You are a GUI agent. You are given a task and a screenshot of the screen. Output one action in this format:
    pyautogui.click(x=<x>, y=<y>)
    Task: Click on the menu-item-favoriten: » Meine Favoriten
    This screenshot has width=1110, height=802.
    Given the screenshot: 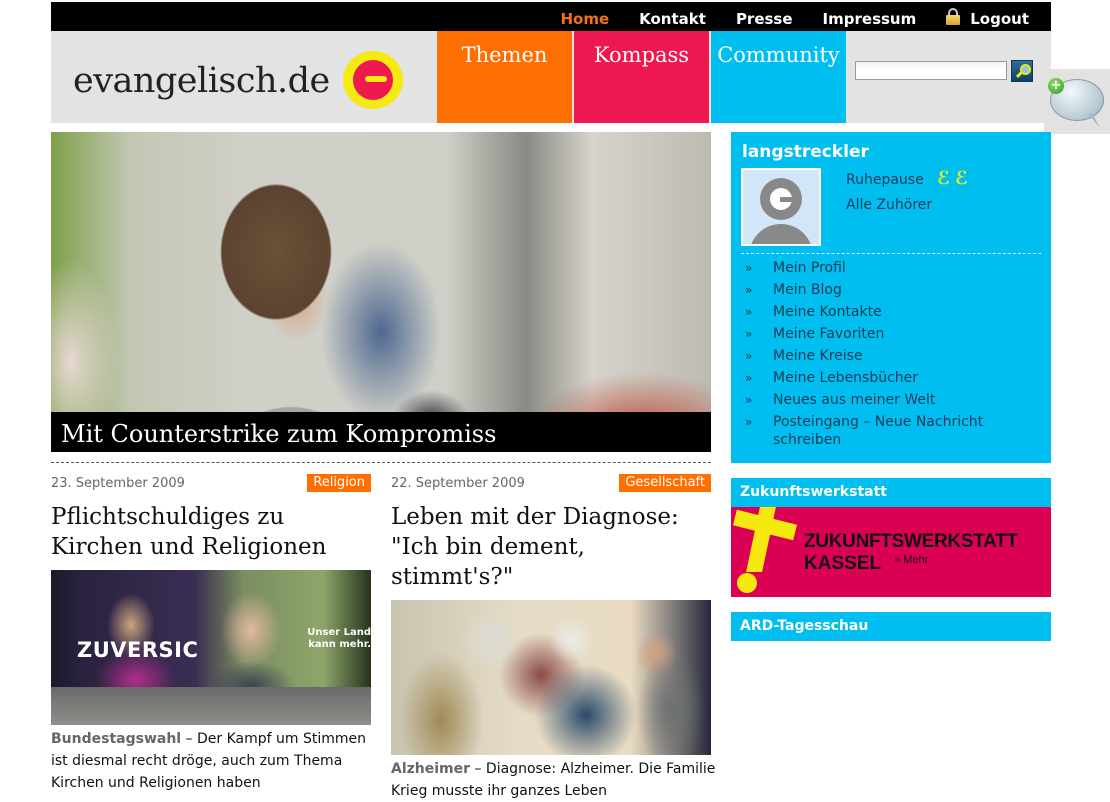 What is the action you would take?
    pyautogui.click(x=890, y=334)
    